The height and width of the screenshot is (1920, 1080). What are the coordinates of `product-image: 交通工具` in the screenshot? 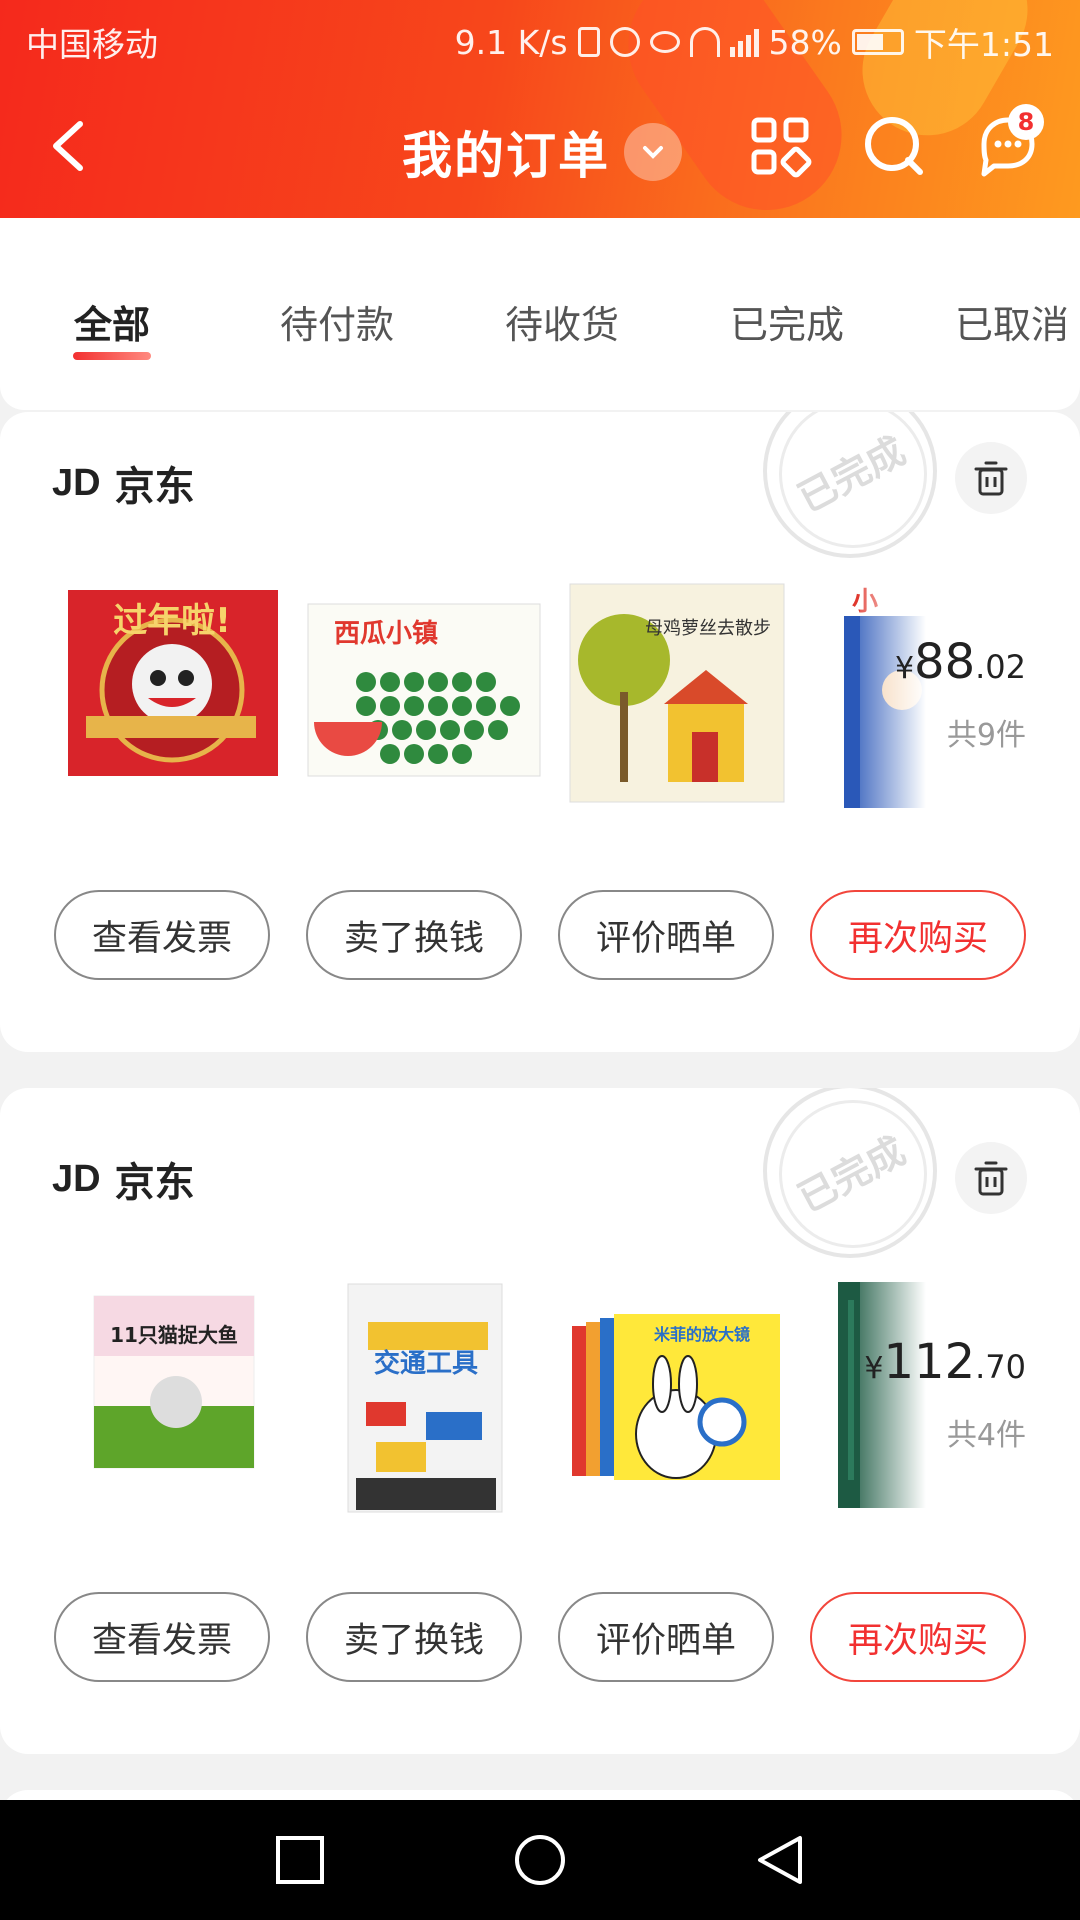 It's located at (425, 1398).